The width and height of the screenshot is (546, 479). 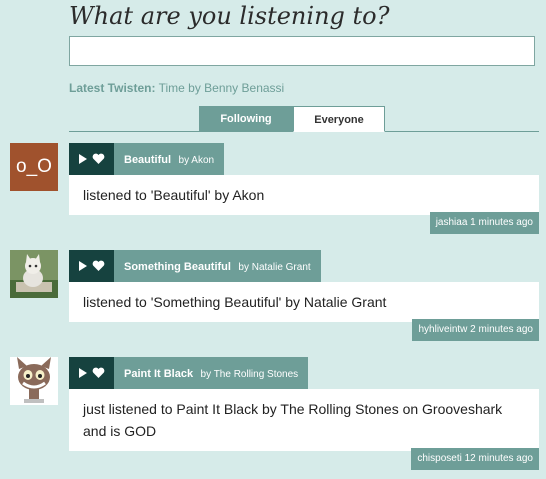 What do you see at coordinates (501, 329) in the screenshot?
I see `timestamp: 2 minutes ago` at bounding box center [501, 329].